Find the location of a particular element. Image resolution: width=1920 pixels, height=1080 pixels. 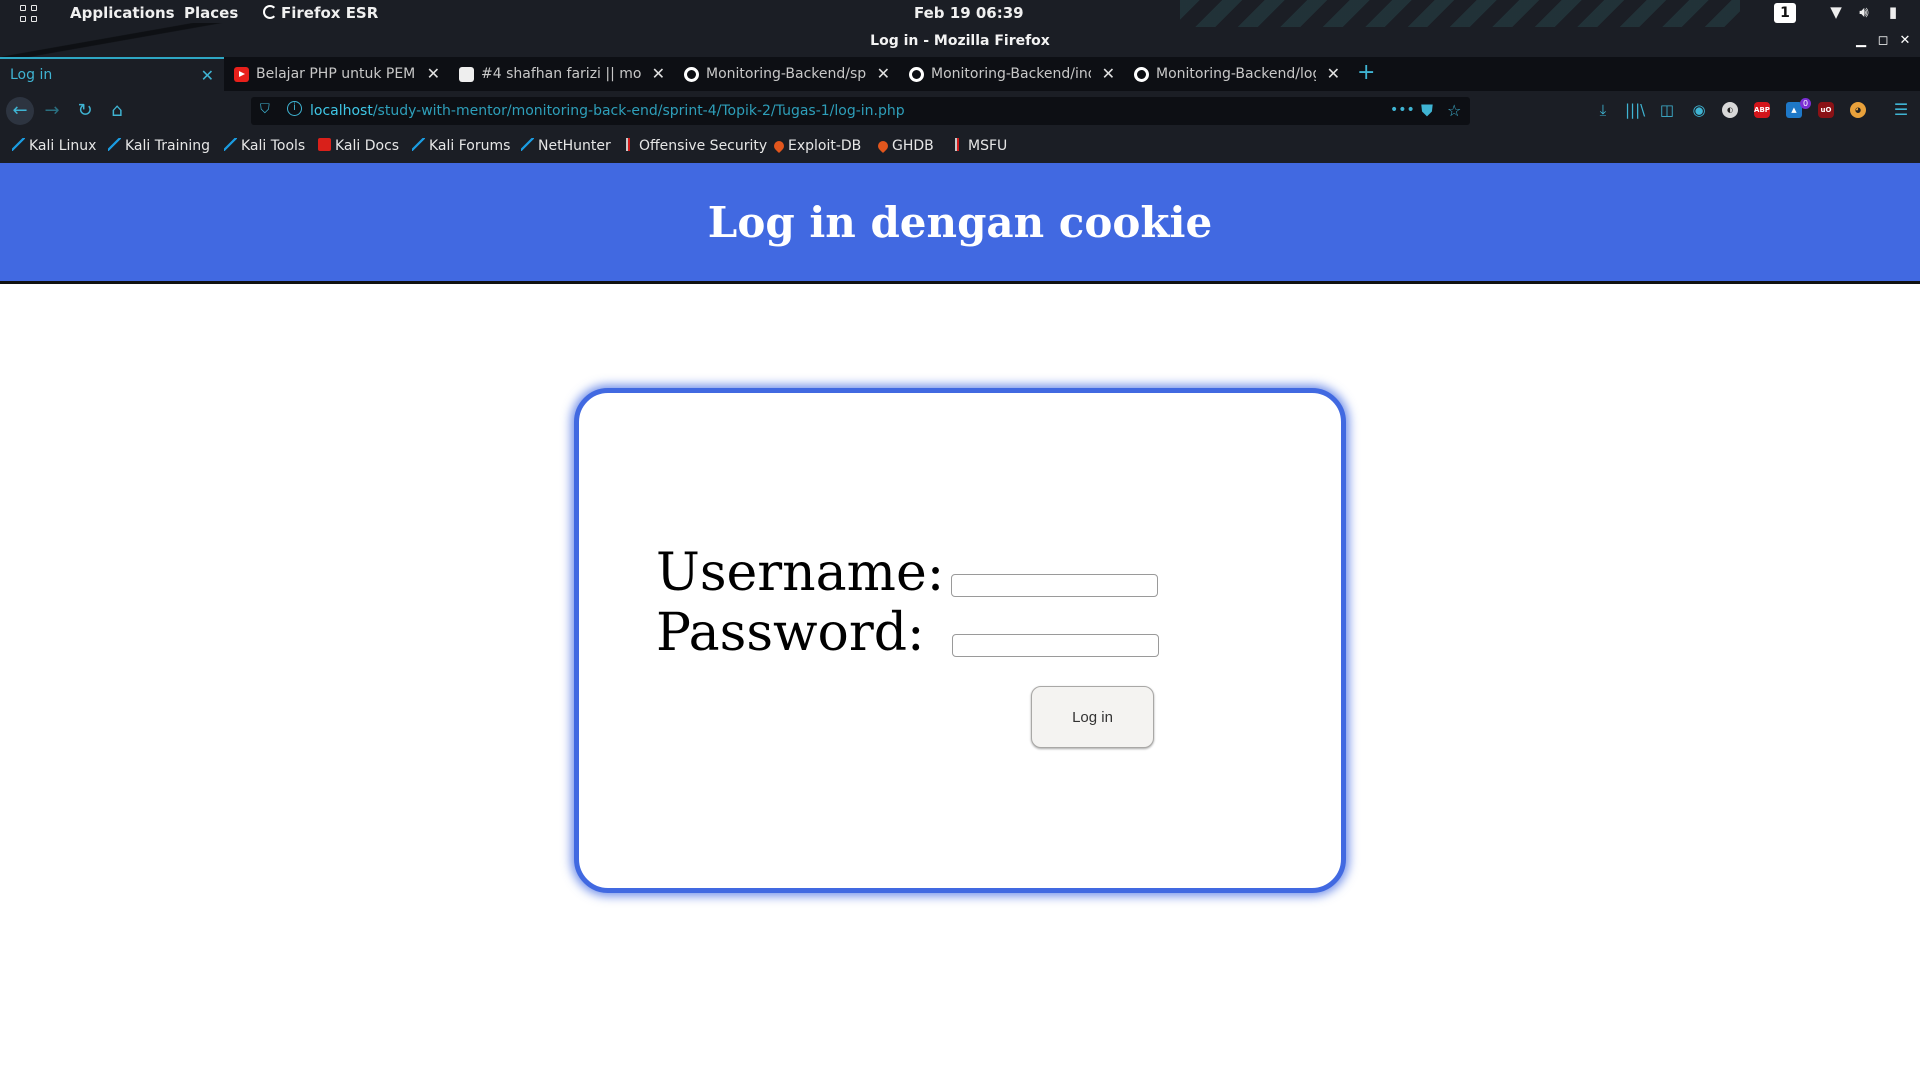

bookmark-kali-training: Kali Training is located at coordinates (159, 146).